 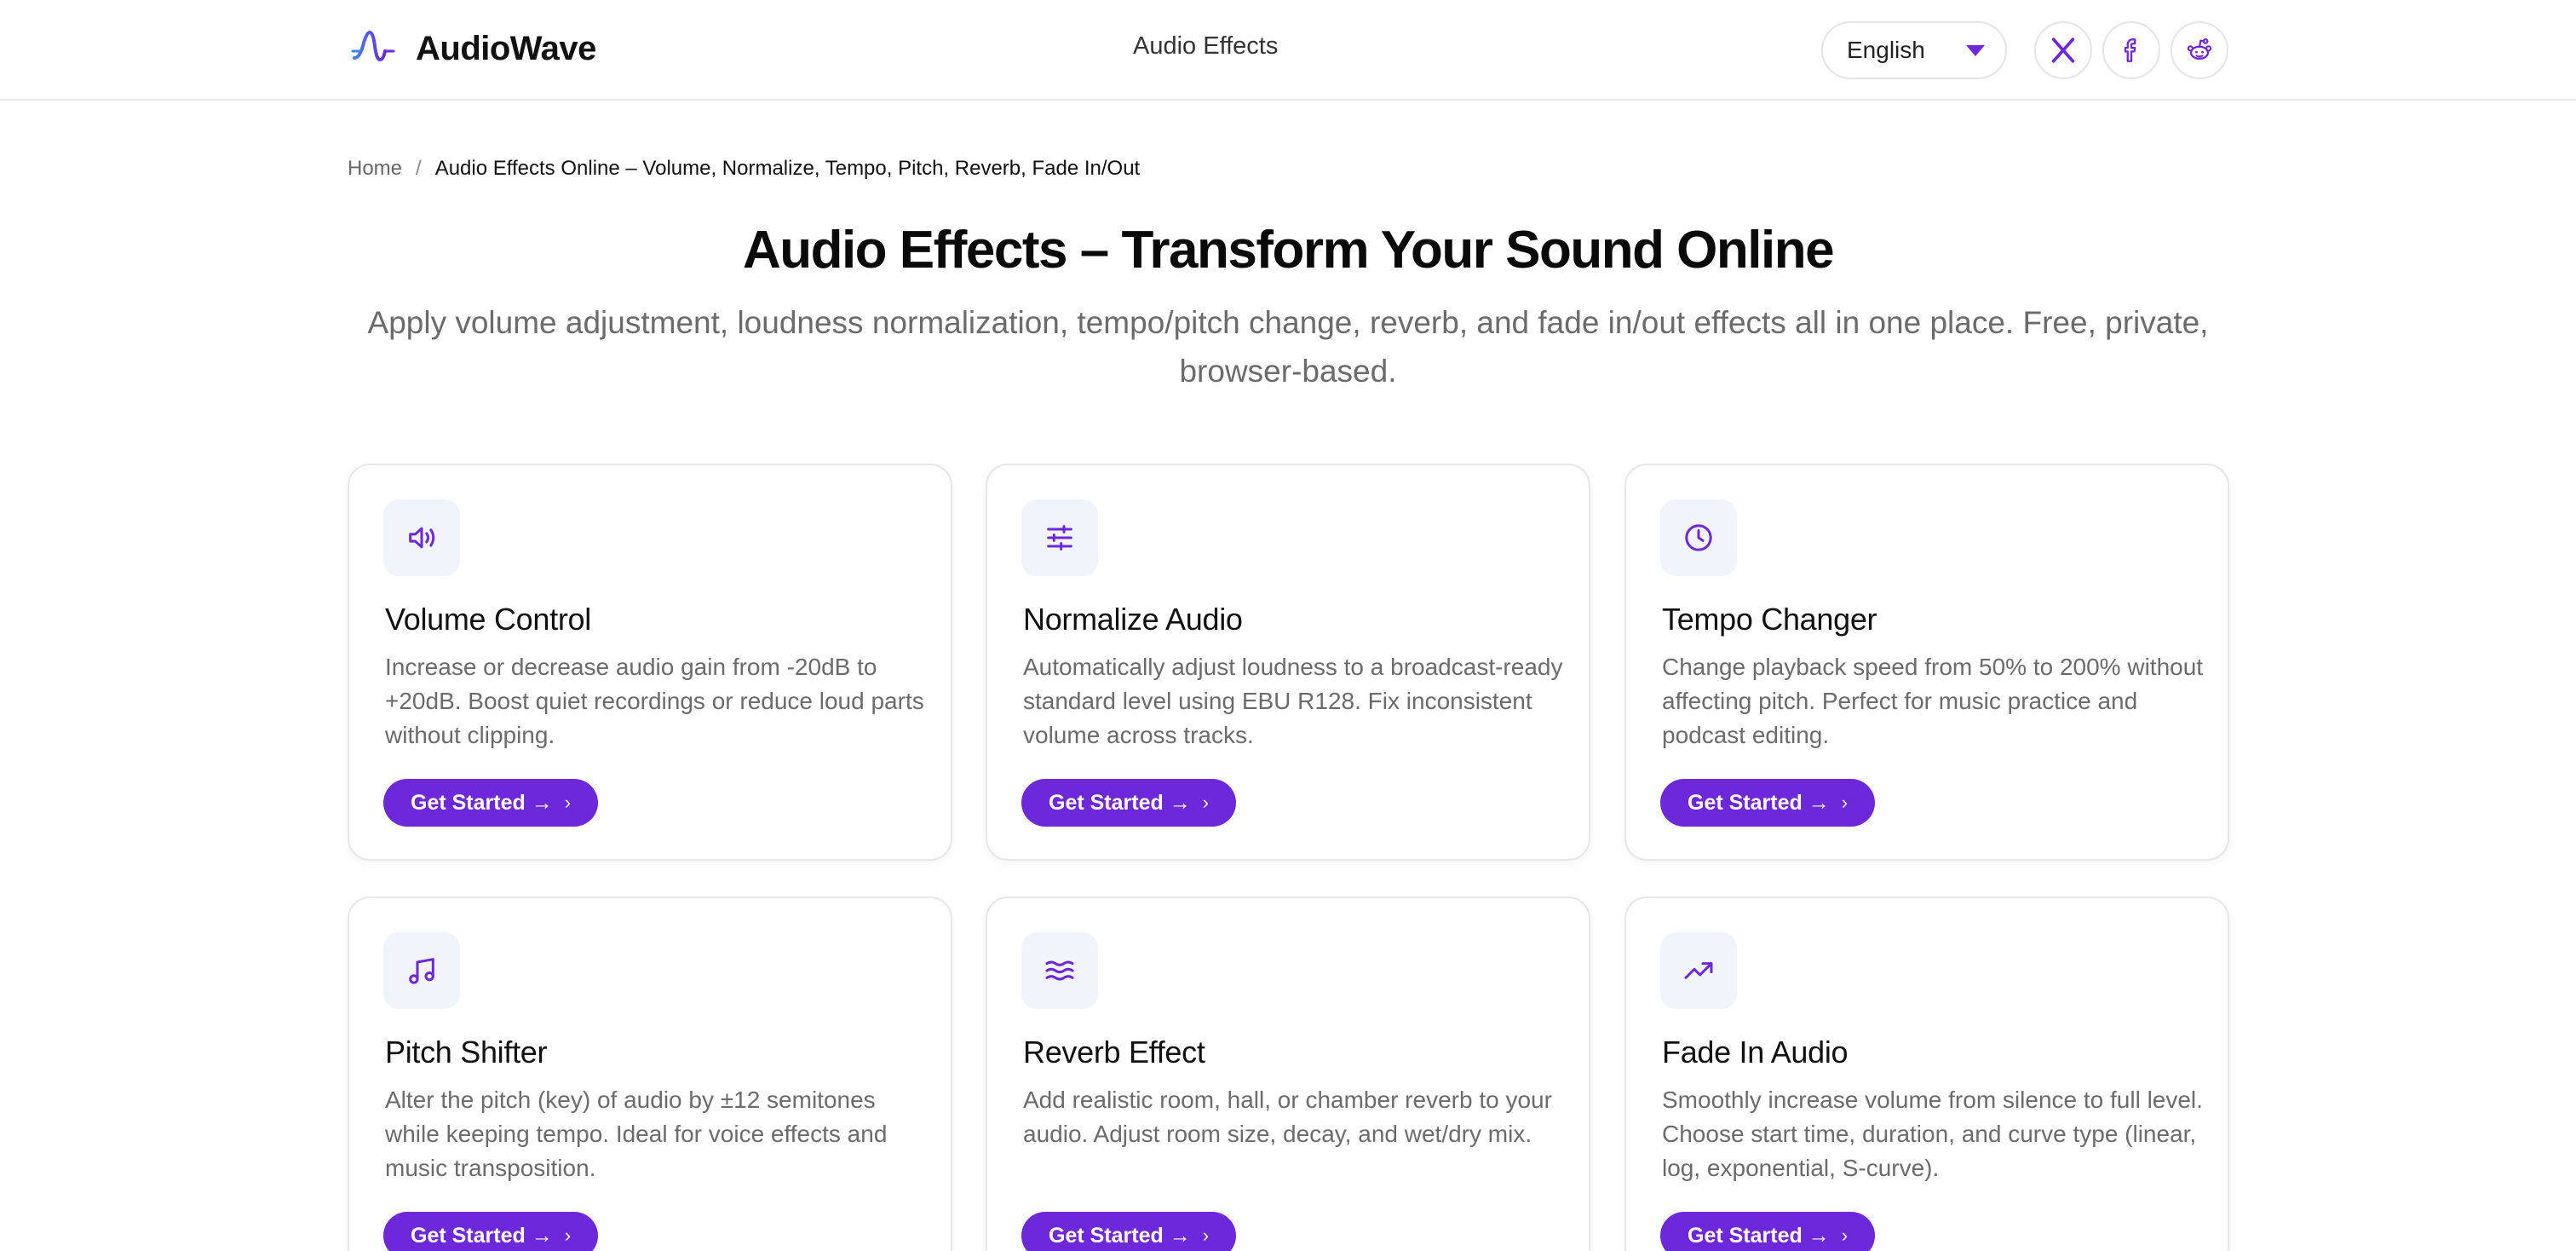 I want to click on get-started-fade-in-button: Get Started → ›, so click(x=1768, y=1232).